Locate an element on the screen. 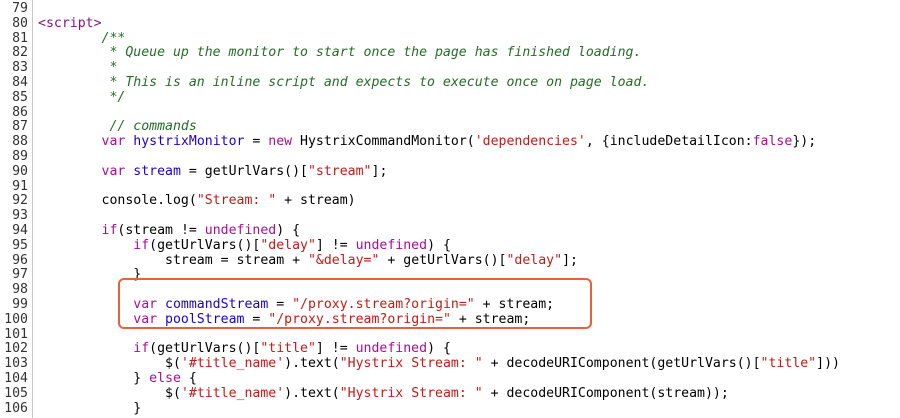 This screenshot has height=418, width=900. code-text: <script> is located at coordinates (70, 23).